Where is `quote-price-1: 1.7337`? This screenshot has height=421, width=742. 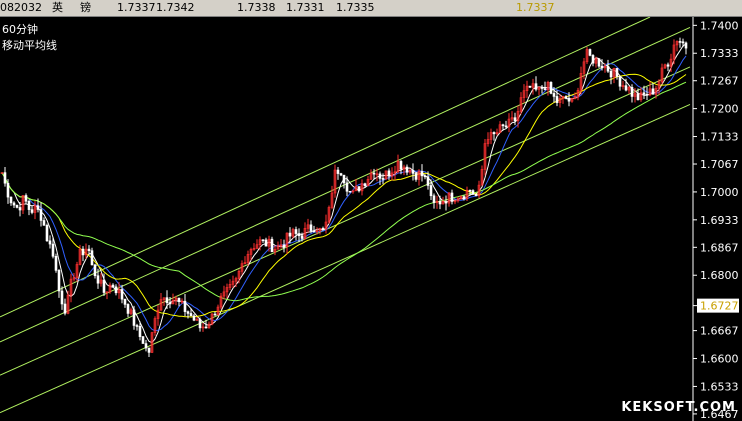 quote-price-1: 1.7337 is located at coordinates (136, 7).